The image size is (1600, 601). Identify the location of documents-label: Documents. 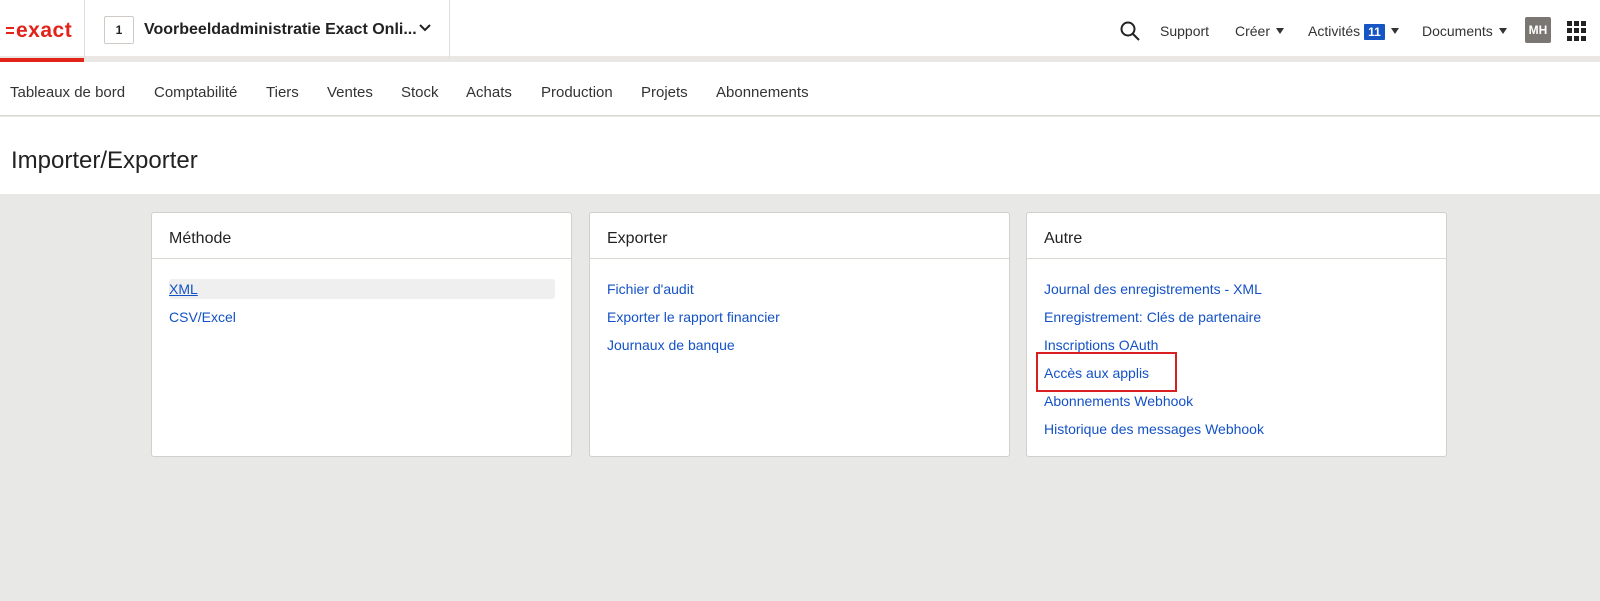
(1457, 31).